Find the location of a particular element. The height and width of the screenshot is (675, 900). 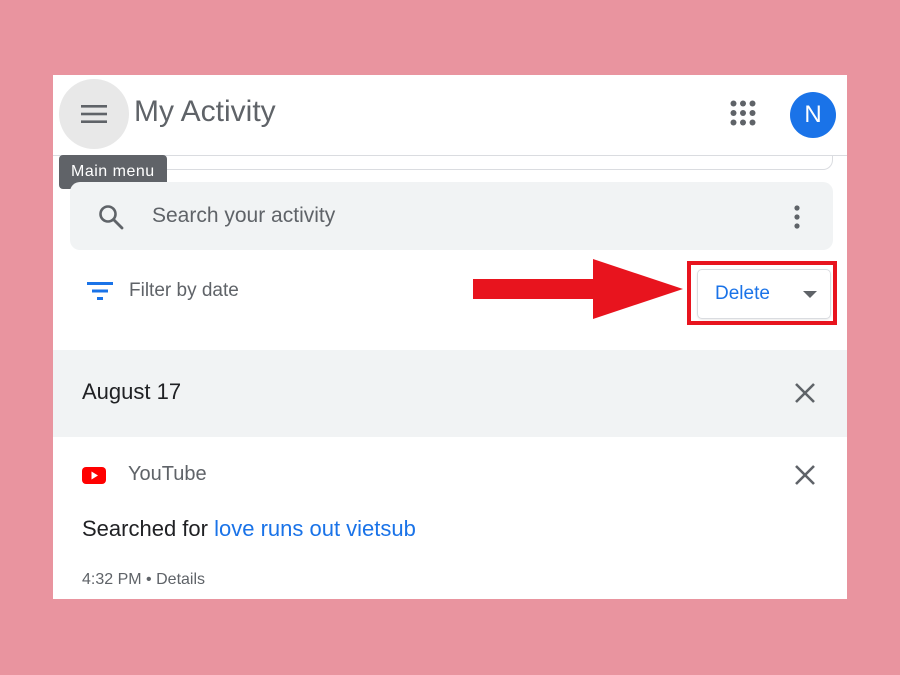

item-description: Searched for love runs out vietsub is located at coordinates (249, 529).